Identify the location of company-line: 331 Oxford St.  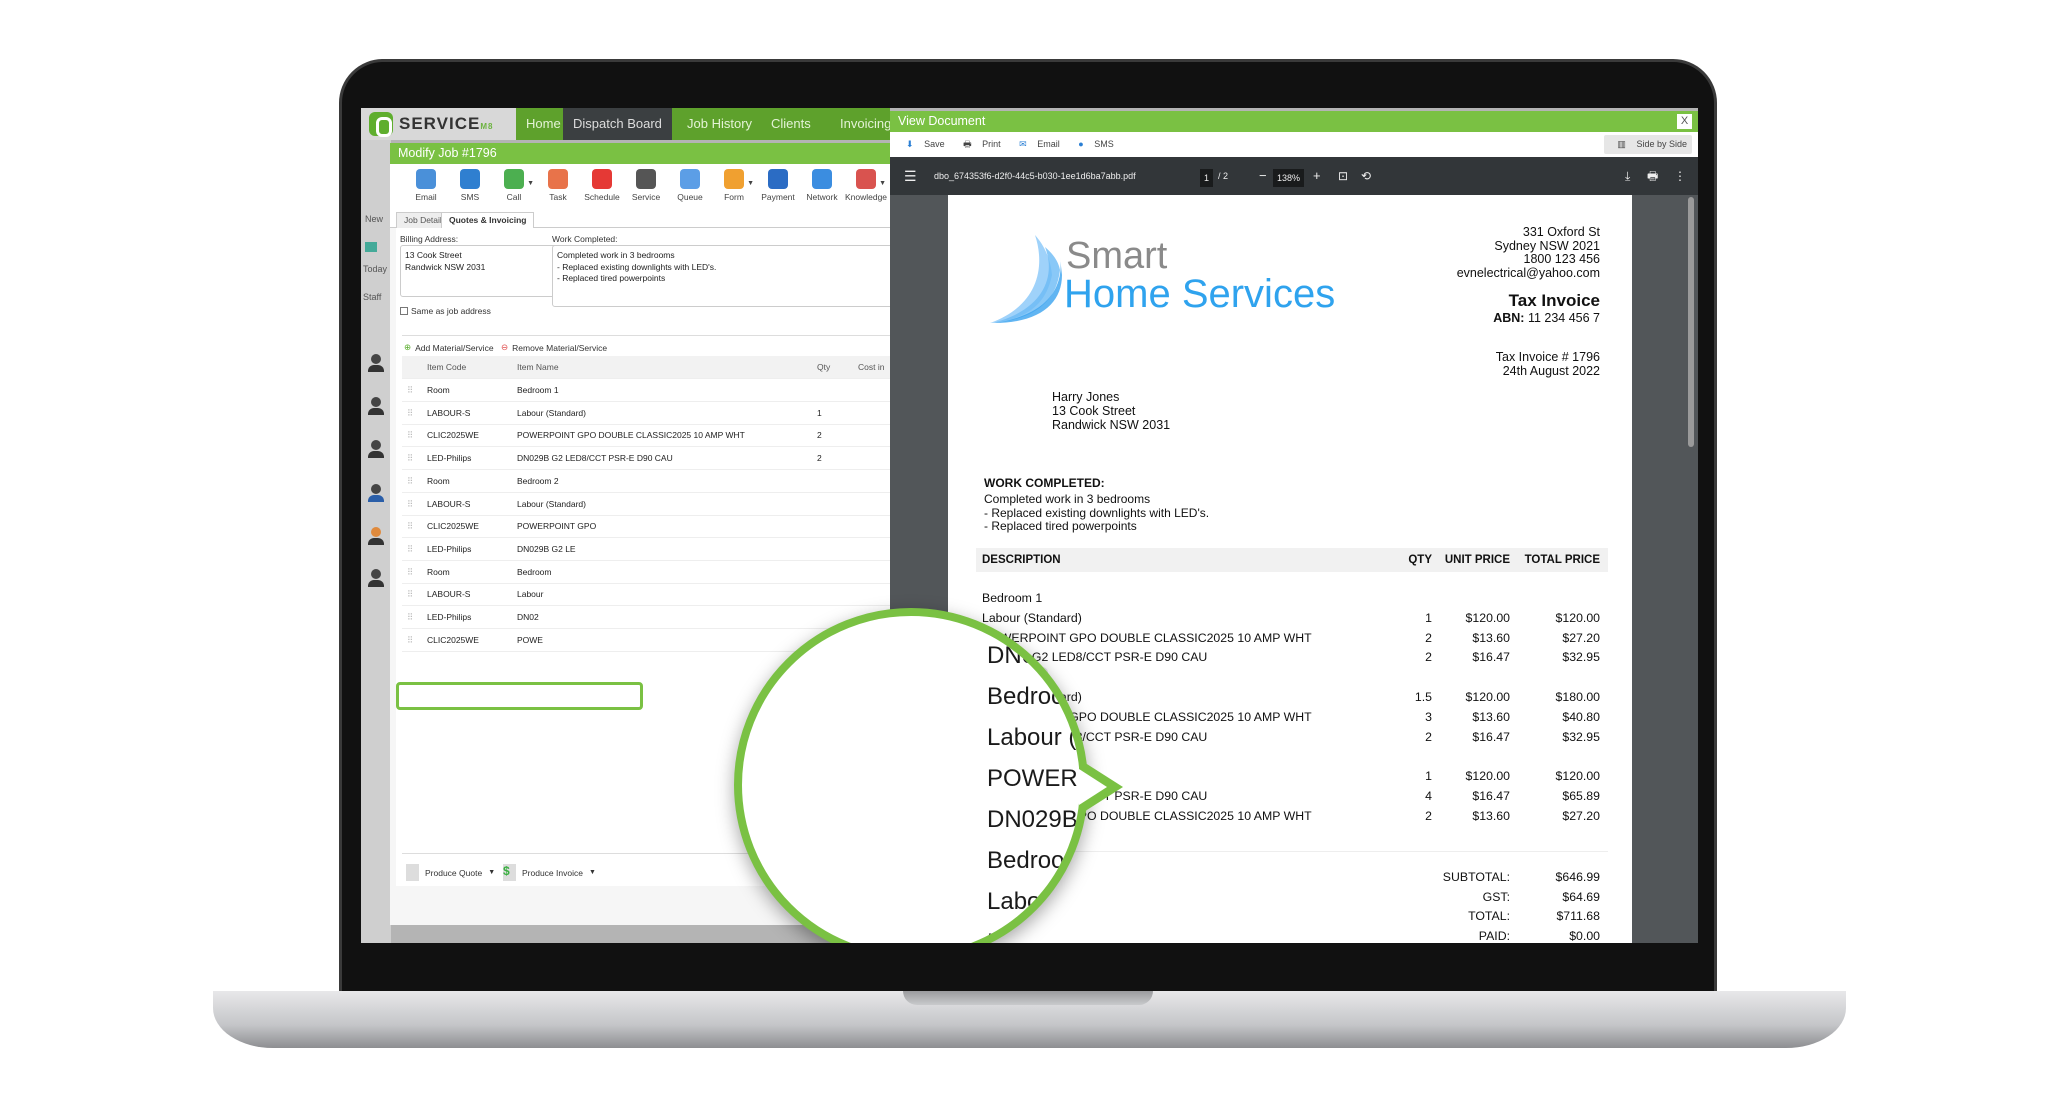
(1561, 232).